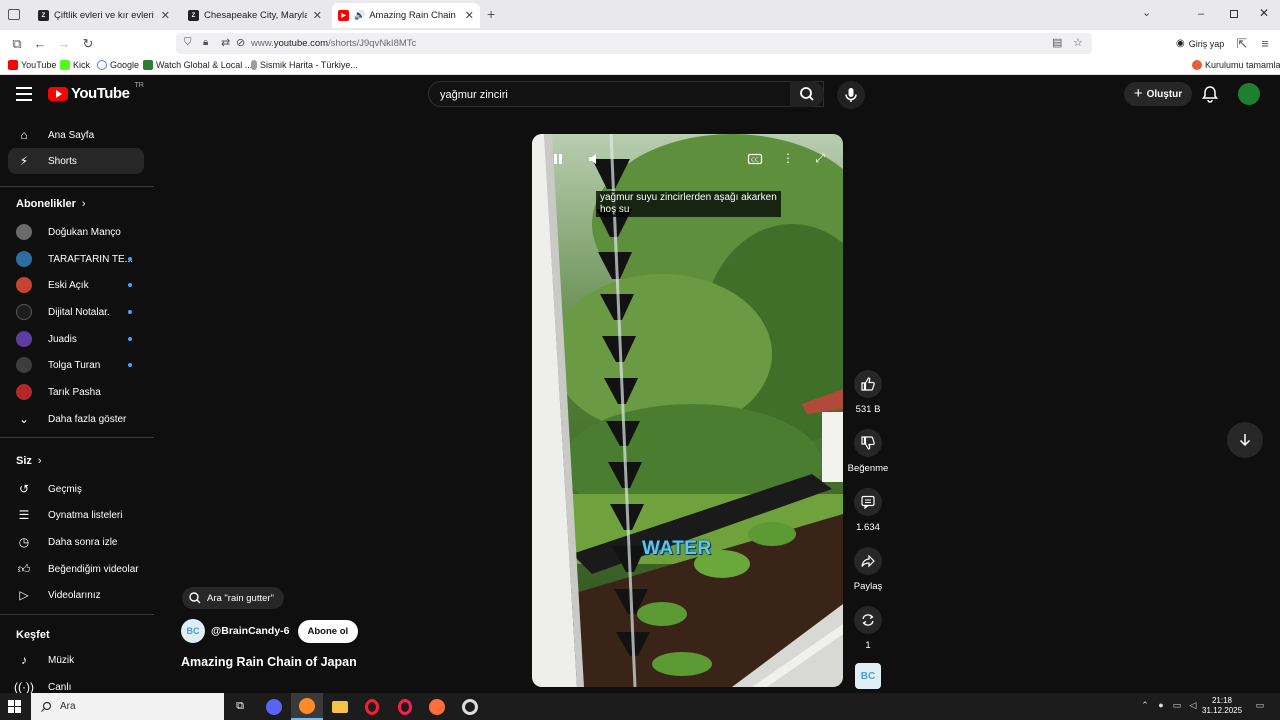  What do you see at coordinates (250, 631) in the screenshot?
I see `channel-handle: @BrainCandy-6` at bounding box center [250, 631].